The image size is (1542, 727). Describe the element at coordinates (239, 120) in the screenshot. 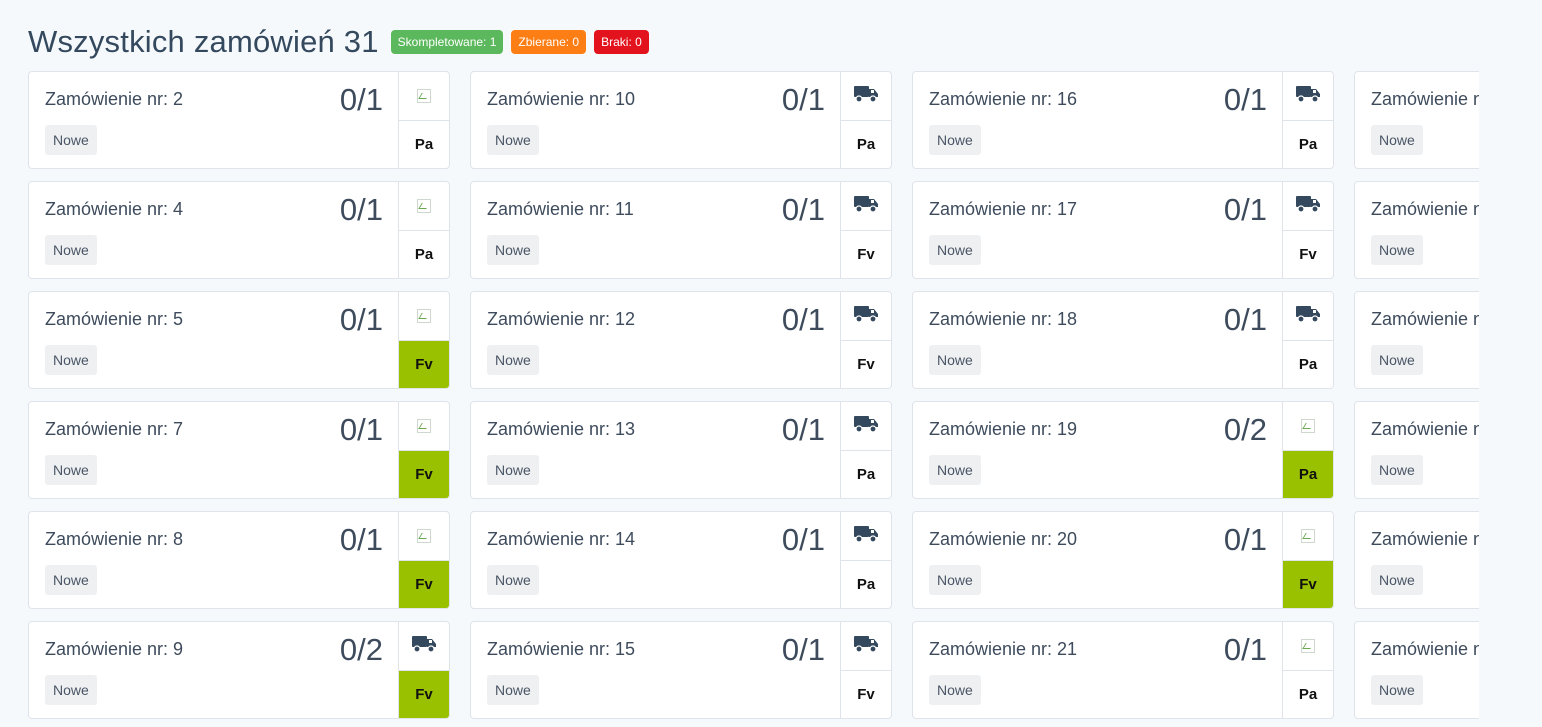

I see `order-card: Zamówienie nr: 2 0/1 Nowe Pa` at that location.